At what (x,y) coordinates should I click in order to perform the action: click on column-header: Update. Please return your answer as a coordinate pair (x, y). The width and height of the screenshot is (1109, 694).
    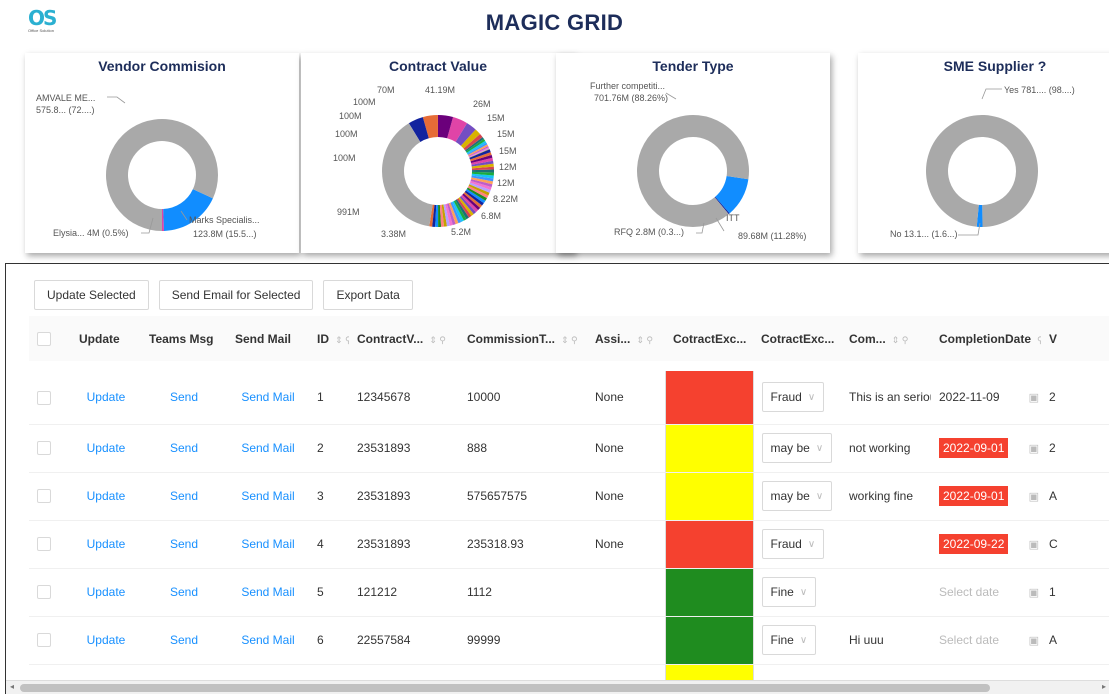
    Looking at the image, I should click on (106, 341).